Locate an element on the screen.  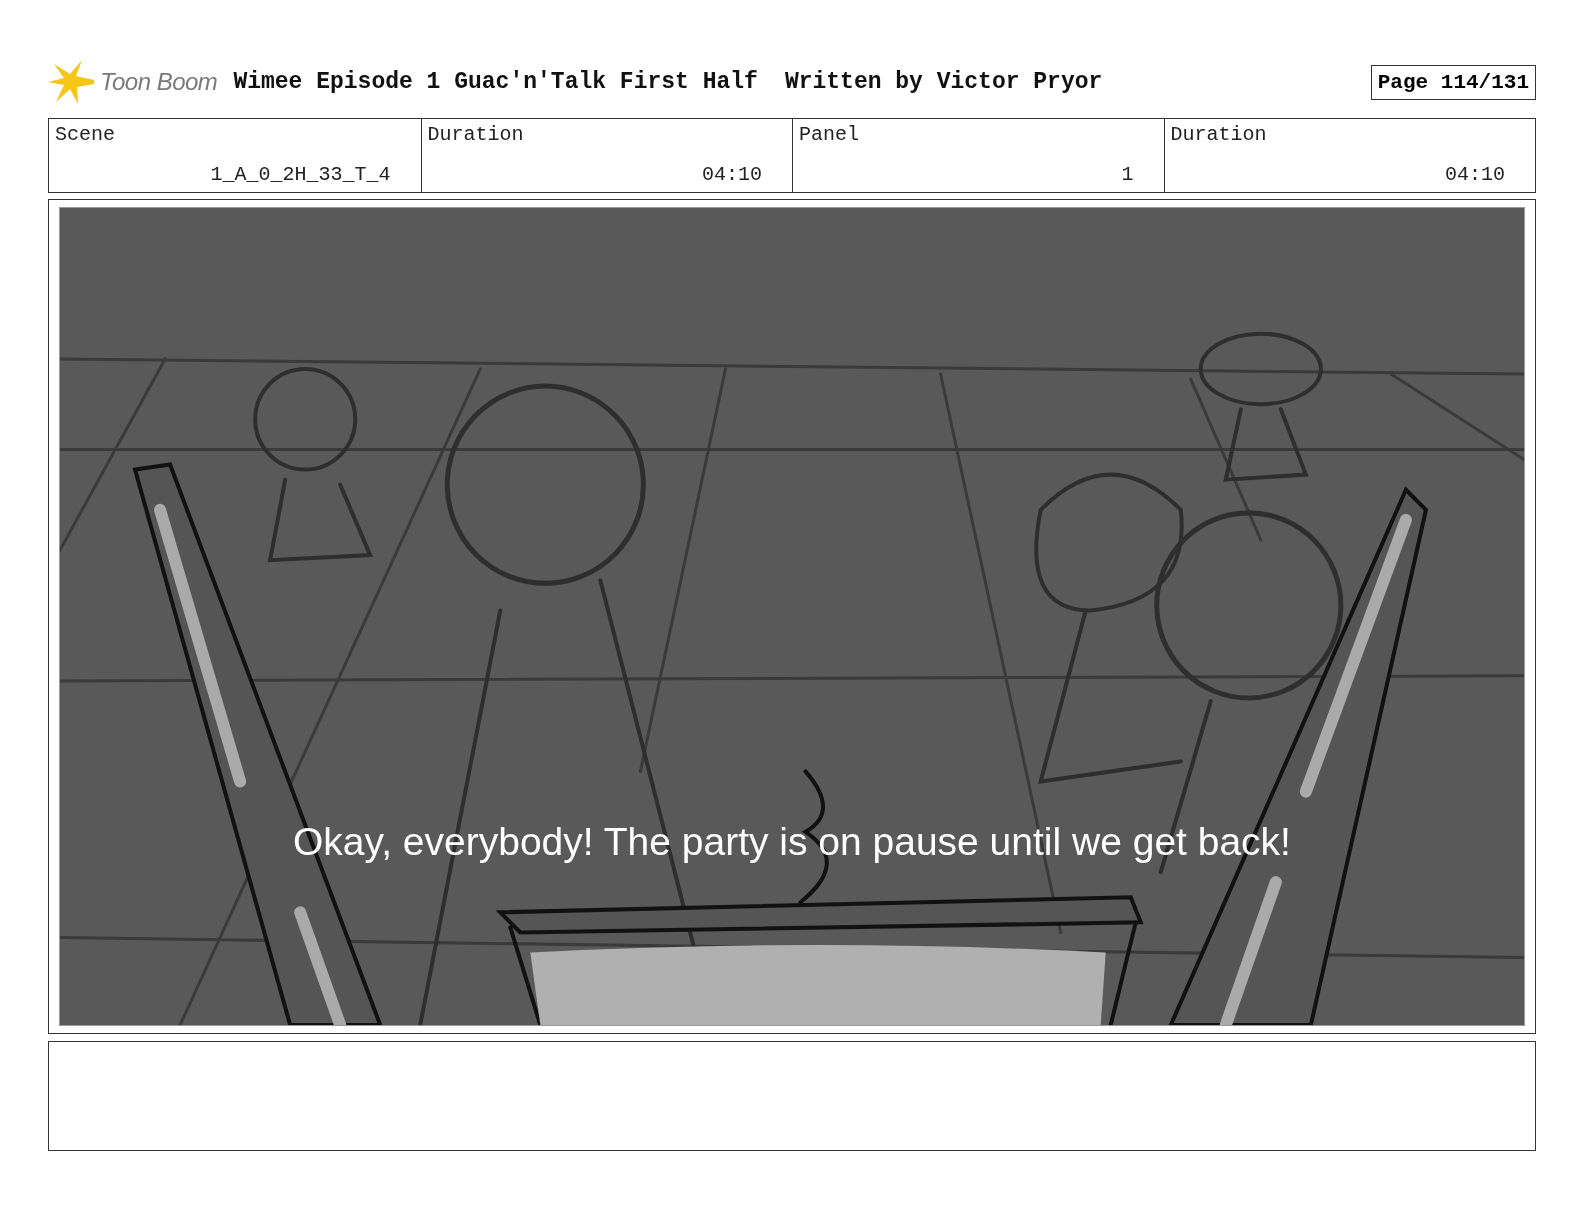
dialogue-caption: Okay, everybody! The party is on pause until we get back! is located at coordinates (792, 842).